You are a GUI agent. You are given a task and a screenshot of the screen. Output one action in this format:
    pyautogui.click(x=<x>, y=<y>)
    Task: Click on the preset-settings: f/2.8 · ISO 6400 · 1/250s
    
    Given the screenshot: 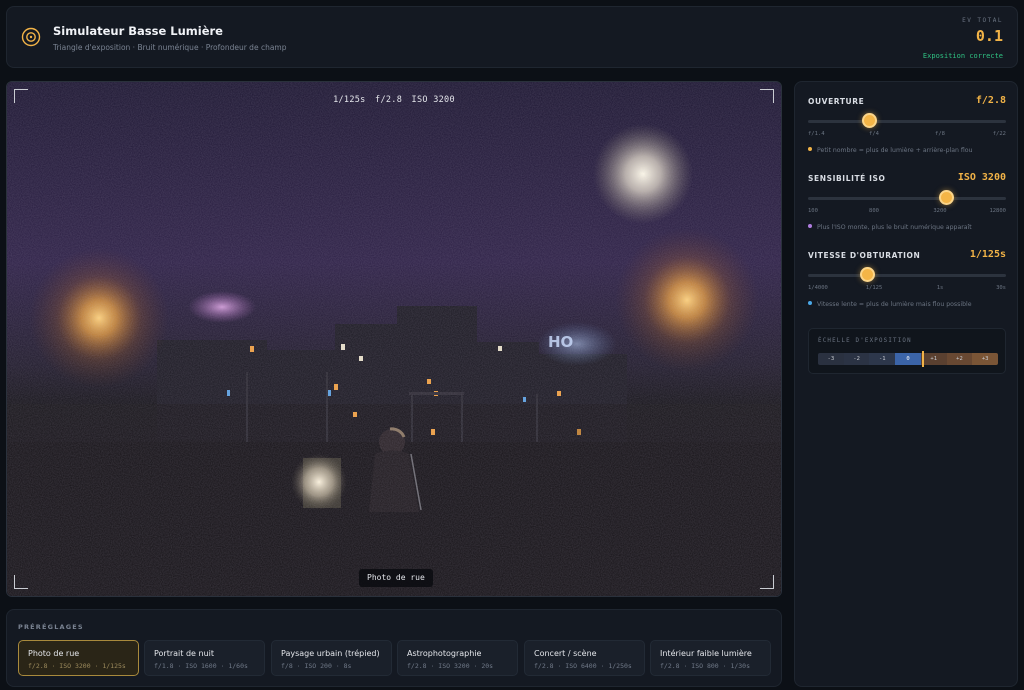 What is the action you would take?
    pyautogui.click(x=583, y=666)
    